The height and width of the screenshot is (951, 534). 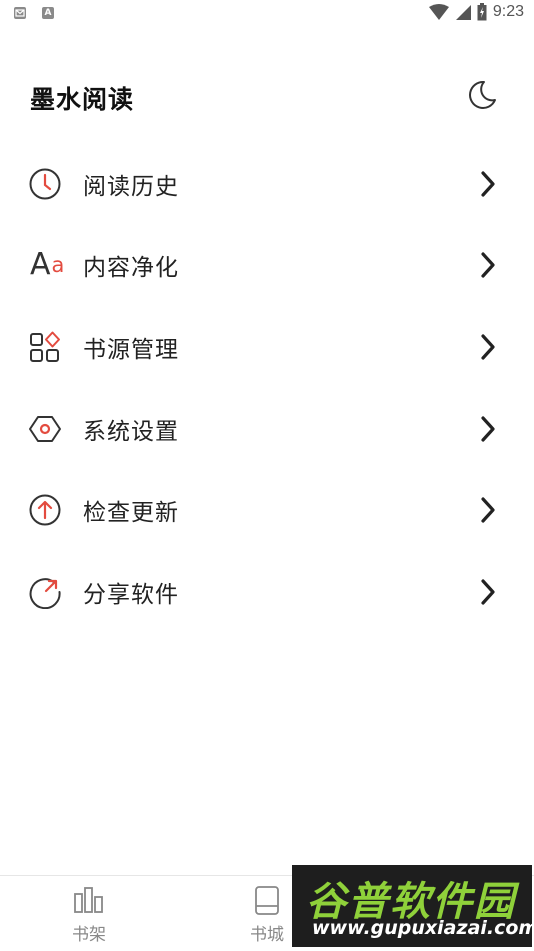 I want to click on status-bar: A 9:23, so click(x=267, y=14).